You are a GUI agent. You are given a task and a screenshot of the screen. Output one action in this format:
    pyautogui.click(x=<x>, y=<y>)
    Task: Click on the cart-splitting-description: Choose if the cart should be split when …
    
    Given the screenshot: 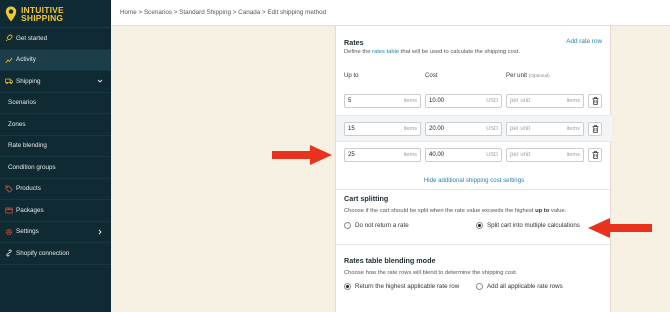 What is the action you would take?
    pyautogui.click(x=455, y=211)
    